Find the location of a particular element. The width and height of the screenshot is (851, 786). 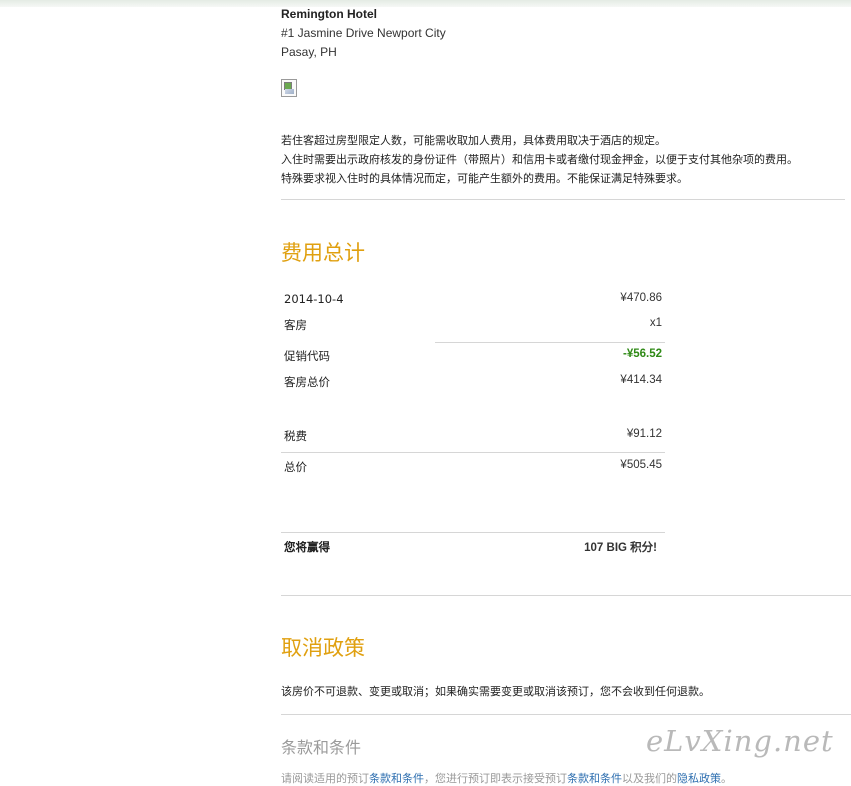

terms-link-2: 条款和条件 is located at coordinates (594, 778).